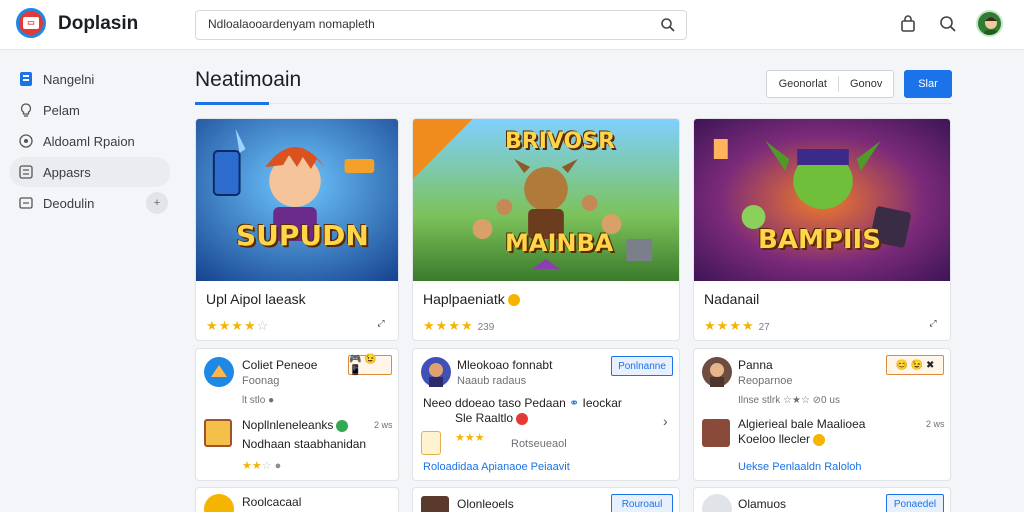 The image size is (1024, 512). I want to click on button-group: Geonorlat Gonov, so click(830, 84).